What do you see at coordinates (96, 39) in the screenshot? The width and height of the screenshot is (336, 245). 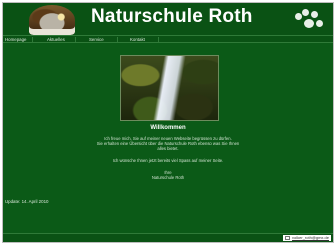 I see `nav-item-service: Service` at bounding box center [96, 39].